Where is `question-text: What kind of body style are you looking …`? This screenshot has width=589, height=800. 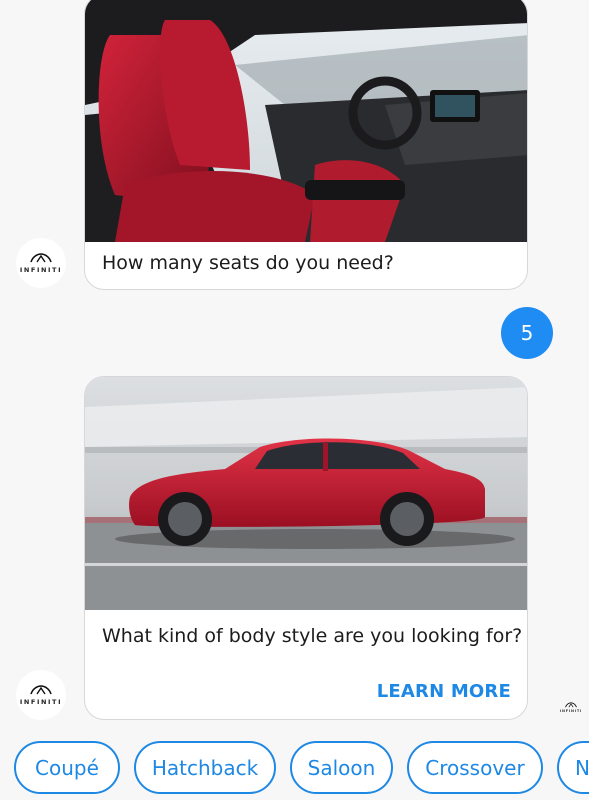 question-text: What kind of body style are you looking … is located at coordinates (312, 636).